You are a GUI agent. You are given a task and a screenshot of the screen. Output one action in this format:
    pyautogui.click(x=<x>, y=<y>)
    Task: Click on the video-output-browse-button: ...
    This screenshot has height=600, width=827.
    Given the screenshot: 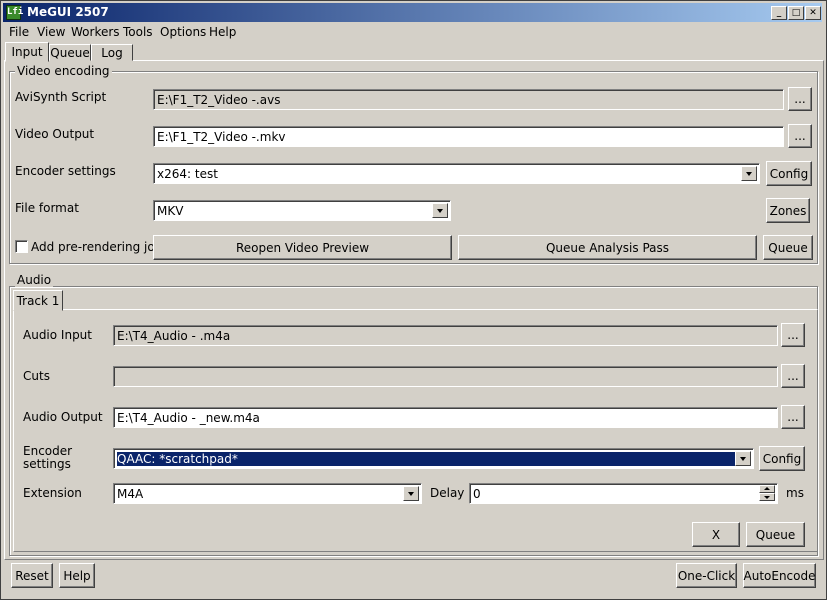 What is the action you would take?
    pyautogui.click(x=800, y=136)
    